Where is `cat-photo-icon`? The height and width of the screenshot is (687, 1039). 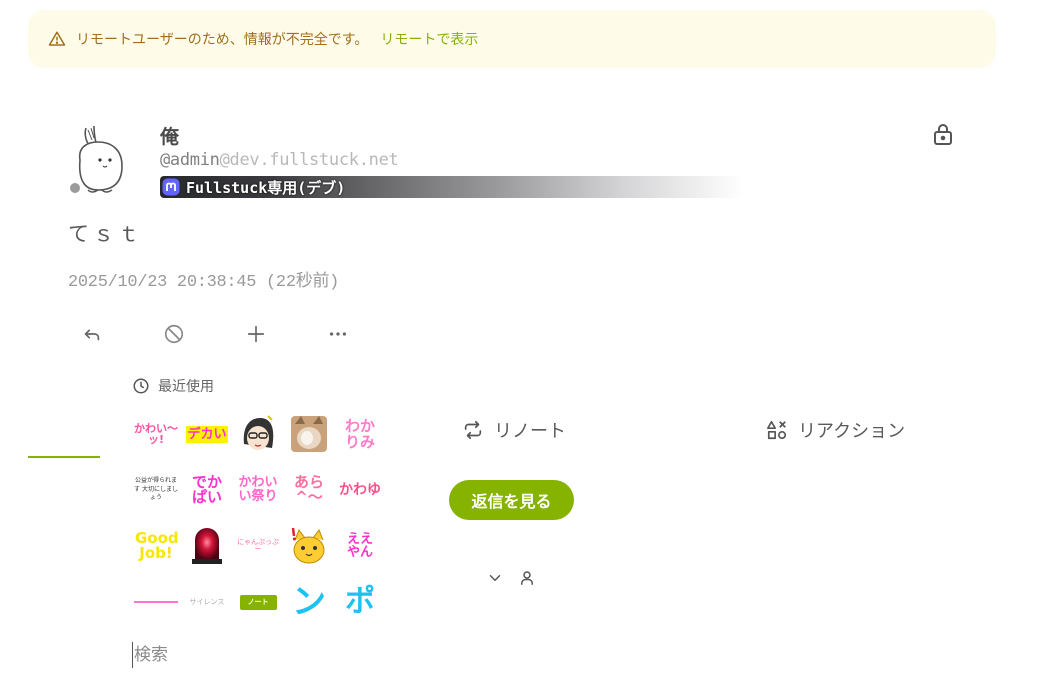 cat-photo-icon is located at coordinates (309, 434).